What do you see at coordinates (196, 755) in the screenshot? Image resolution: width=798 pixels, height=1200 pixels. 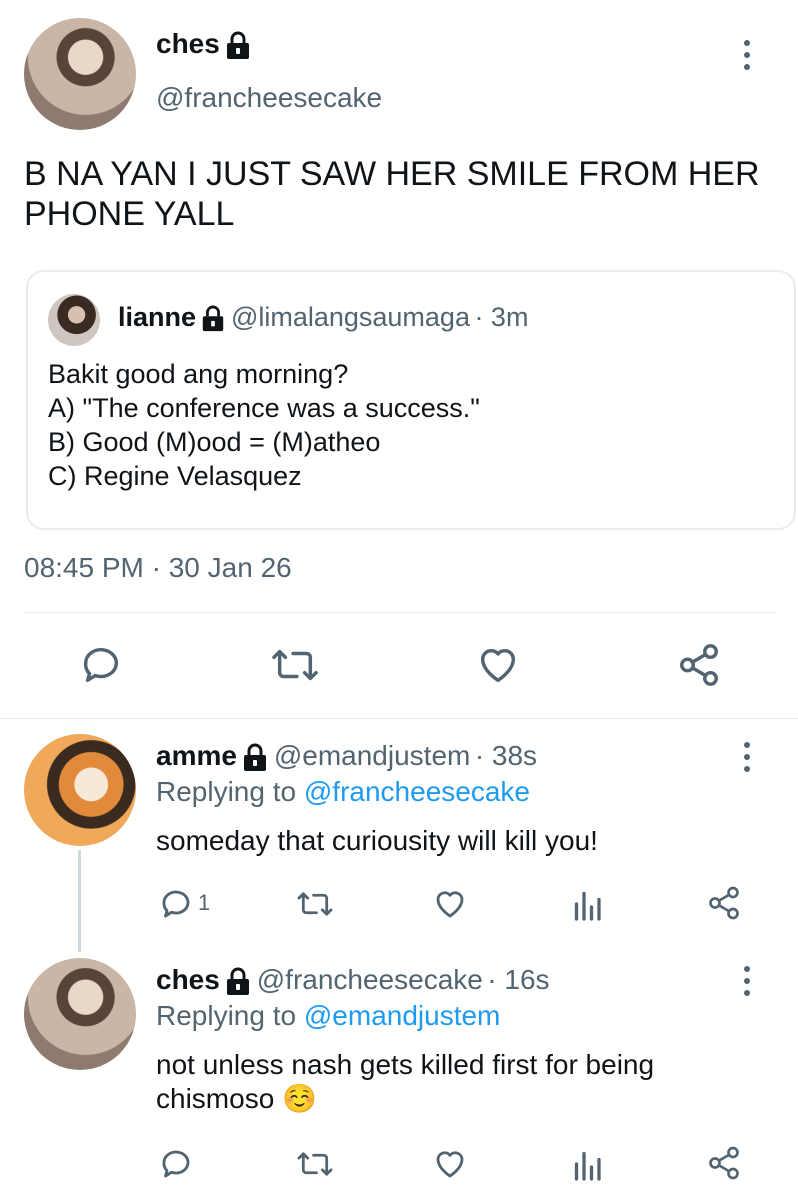 I see `reply-display-name: amme` at bounding box center [196, 755].